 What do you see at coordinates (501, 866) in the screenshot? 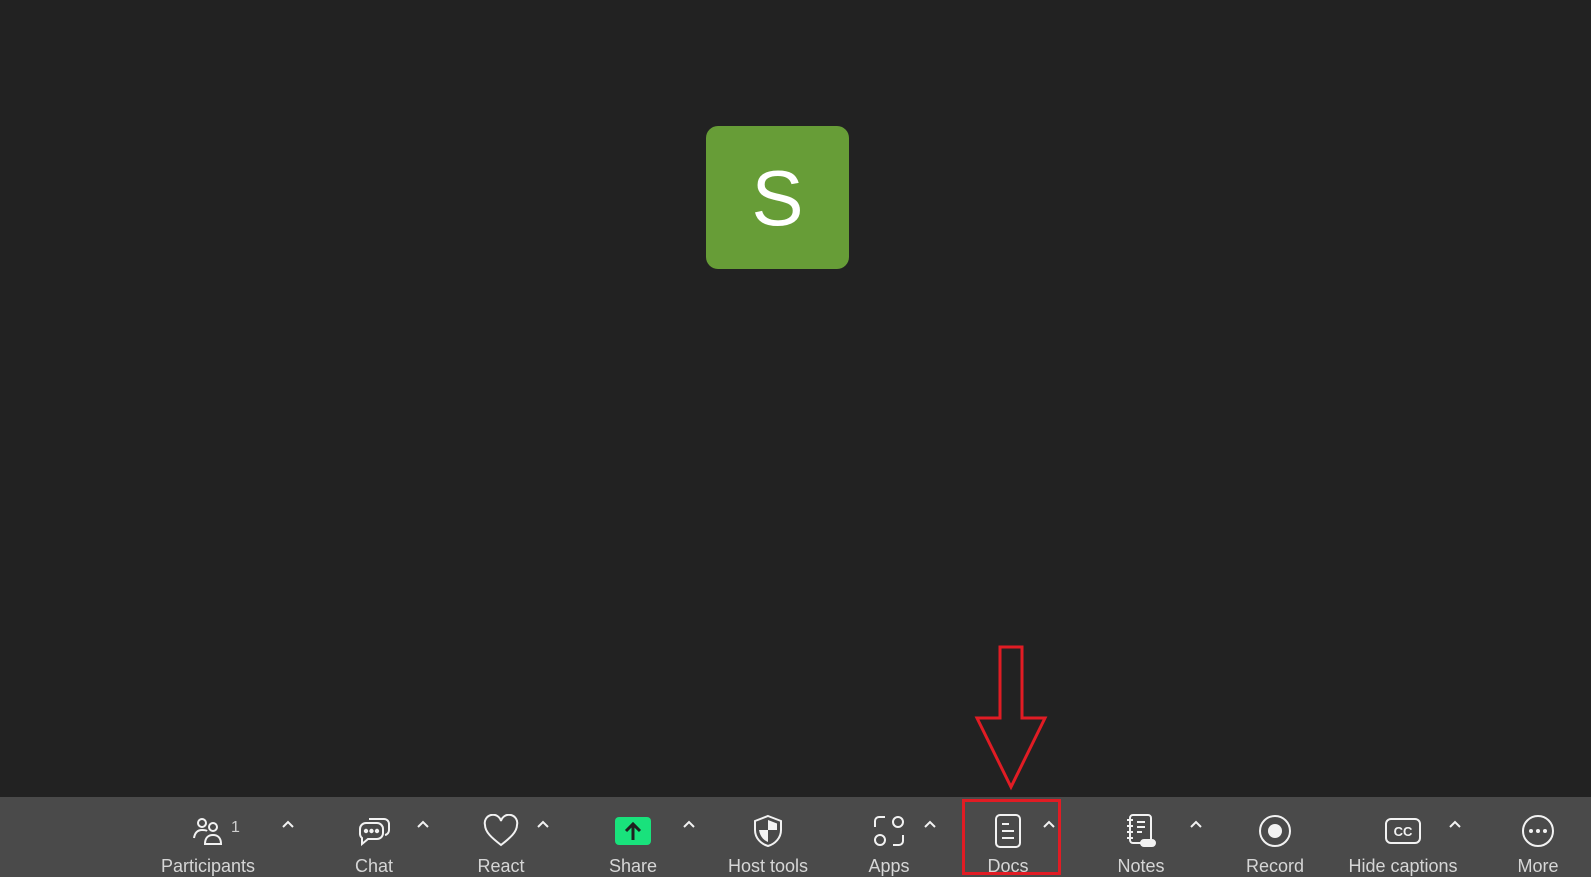
I see `react-label: React` at bounding box center [501, 866].